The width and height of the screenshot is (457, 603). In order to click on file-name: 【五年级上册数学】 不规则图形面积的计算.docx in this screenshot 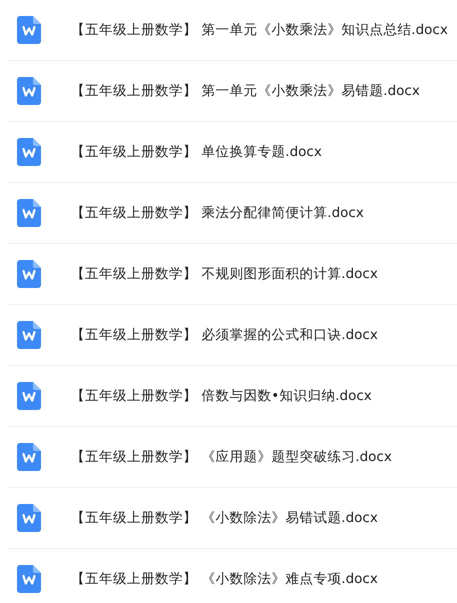, I will do `click(224, 274)`.